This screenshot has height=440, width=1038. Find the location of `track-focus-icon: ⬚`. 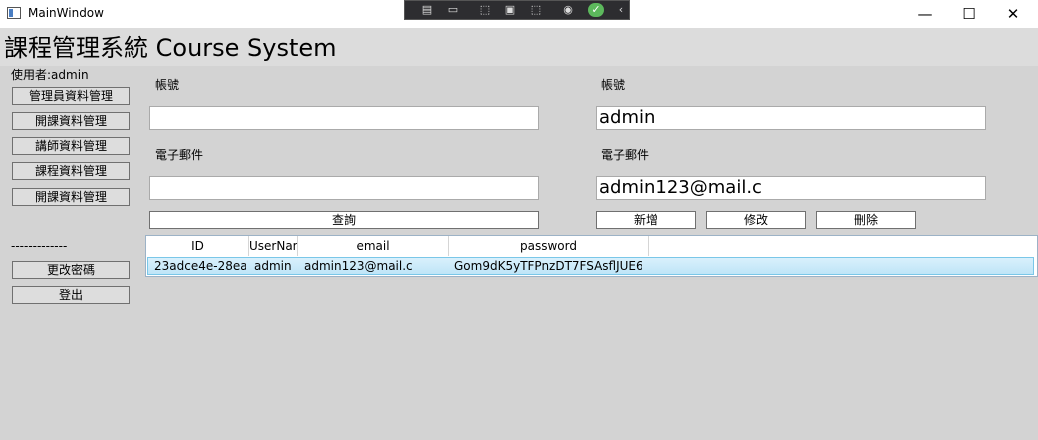

track-focus-icon: ⬚ is located at coordinates (536, 10).